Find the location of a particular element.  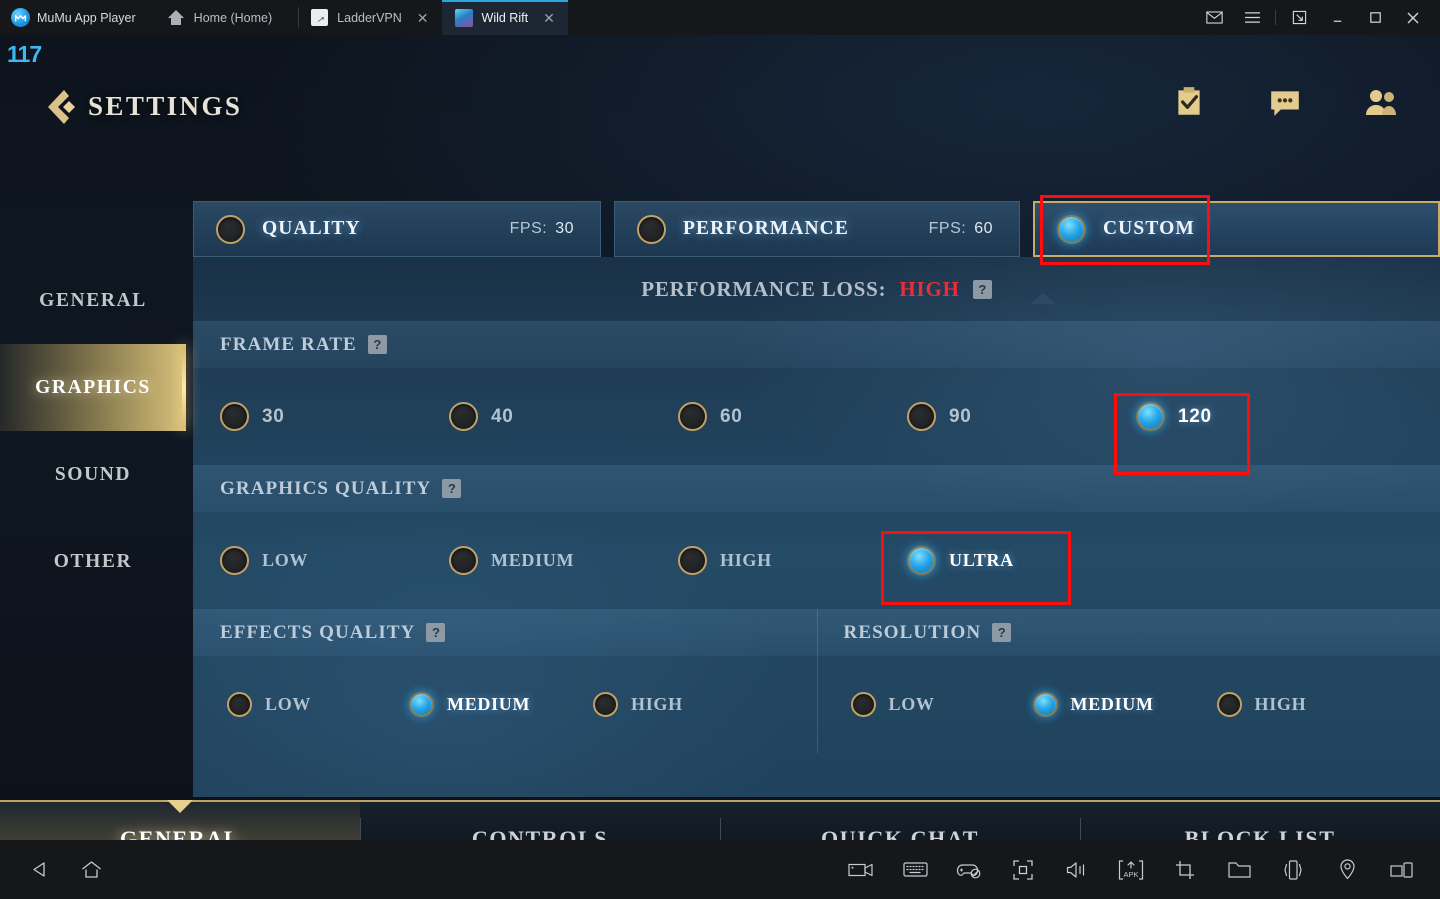

chat-icon is located at coordinates (1285, 102).